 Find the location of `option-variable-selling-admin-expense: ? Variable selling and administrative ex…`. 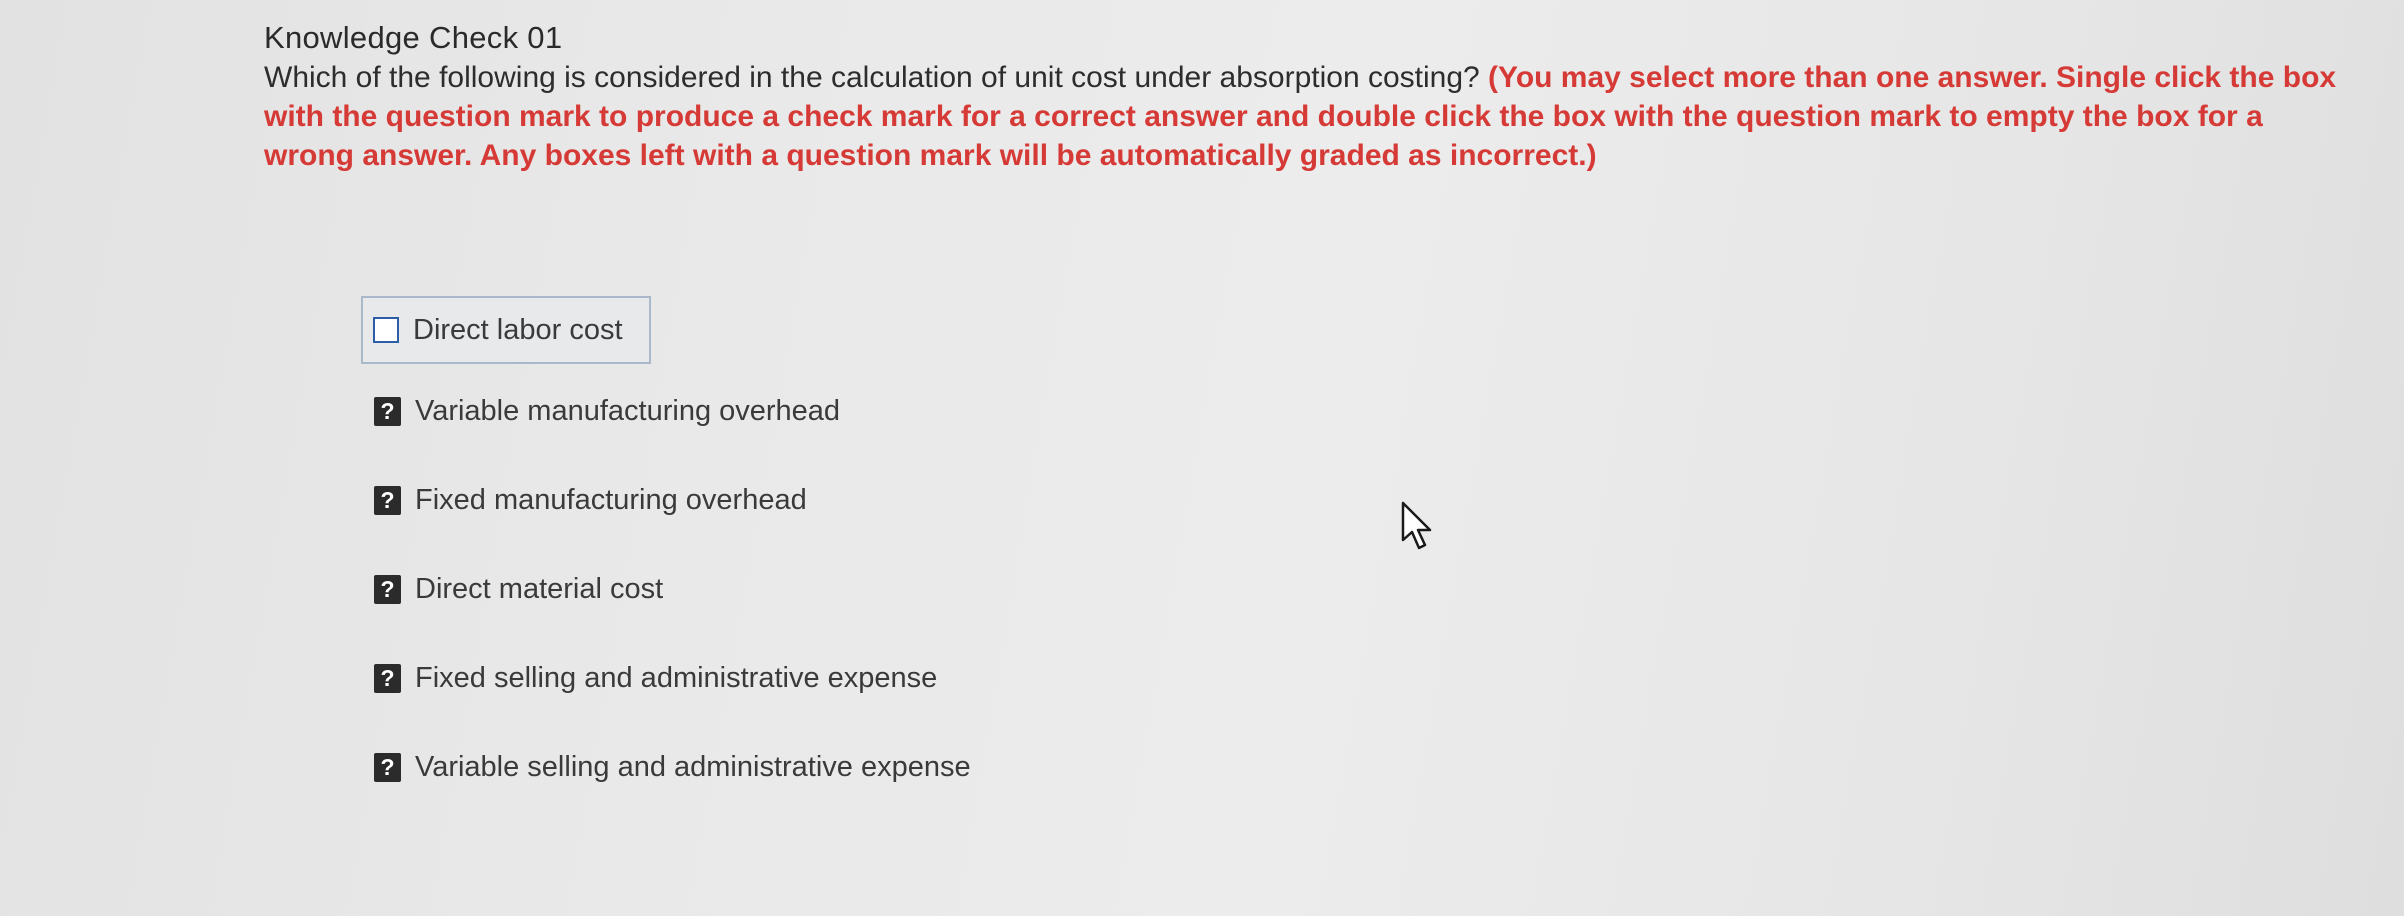

option-variable-selling-admin-expense: ? Variable selling and administrative ex… is located at coordinates (666, 767).